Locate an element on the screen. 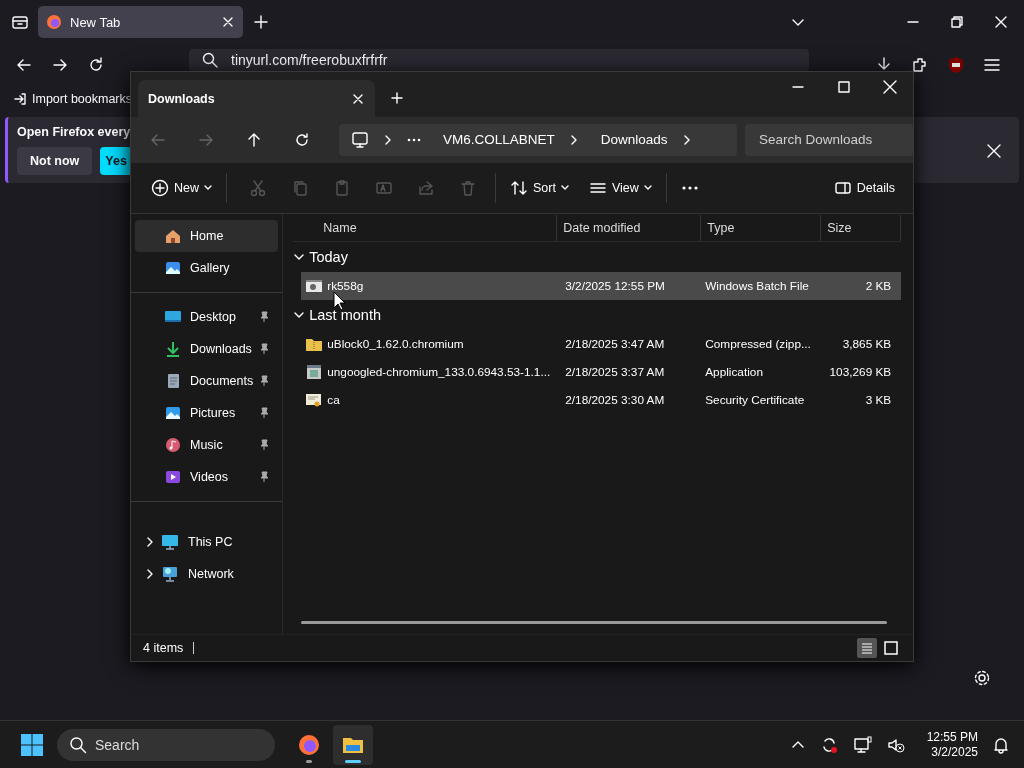 Image resolution: width=1024 pixels, height=768 pixels. sort-icon is located at coordinates (519, 188).